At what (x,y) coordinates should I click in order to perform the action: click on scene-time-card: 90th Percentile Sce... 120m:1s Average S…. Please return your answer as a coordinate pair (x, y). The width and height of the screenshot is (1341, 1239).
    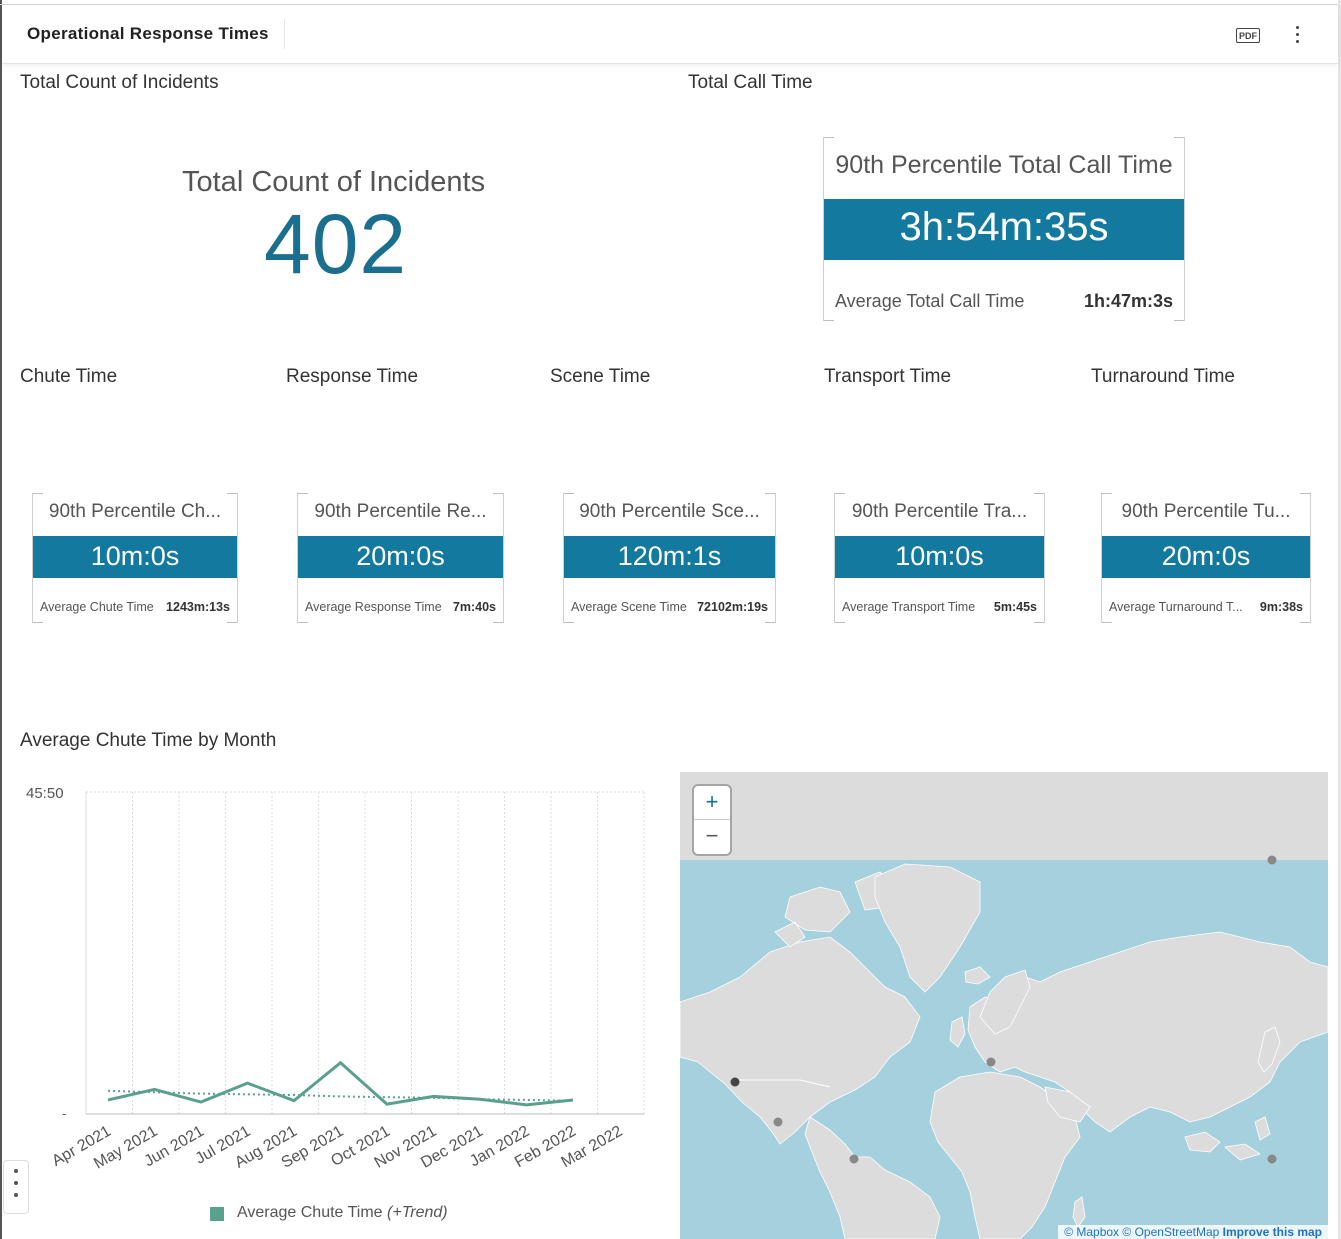
    Looking at the image, I should click on (669, 558).